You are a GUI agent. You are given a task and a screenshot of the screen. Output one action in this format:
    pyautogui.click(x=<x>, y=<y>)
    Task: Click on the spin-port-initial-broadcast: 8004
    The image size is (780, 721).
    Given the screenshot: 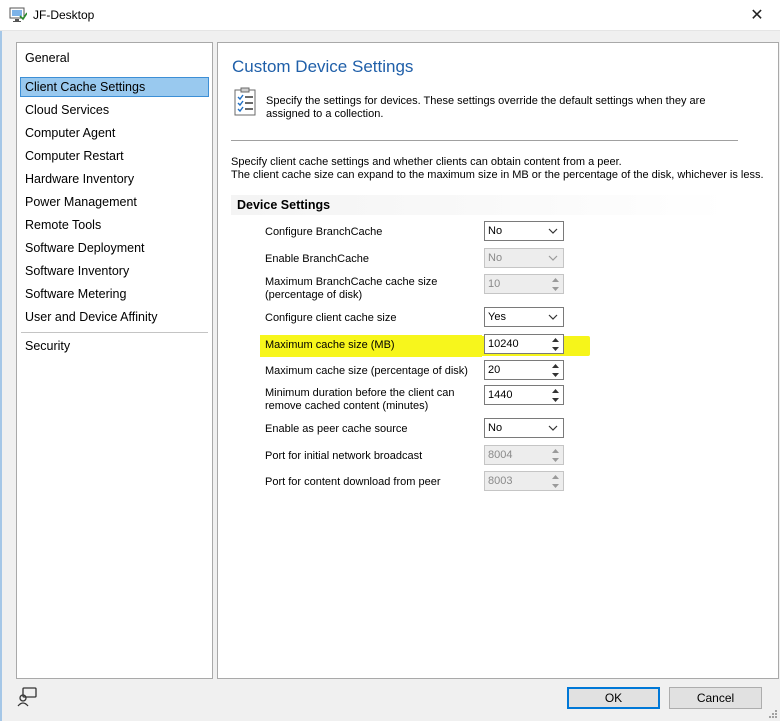 What is the action you would take?
    pyautogui.click(x=524, y=455)
    